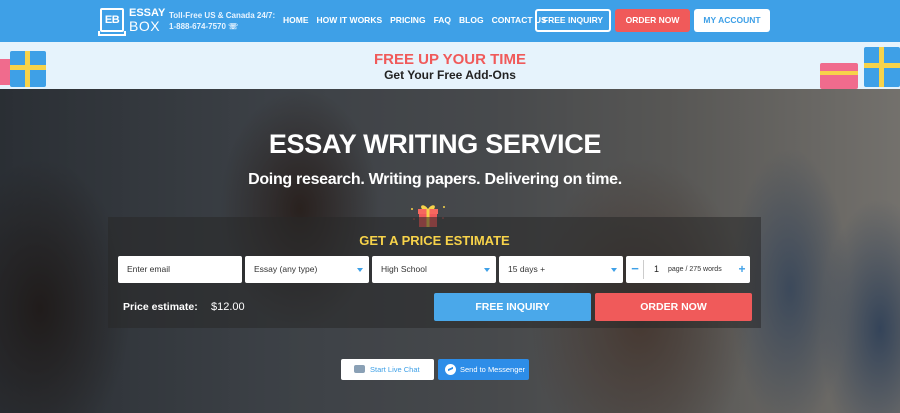  What do you see at coordinates (673, 307) in the screenshot?
I see `order-now-button: ORDER NOW` at bounding box center [673, 307].